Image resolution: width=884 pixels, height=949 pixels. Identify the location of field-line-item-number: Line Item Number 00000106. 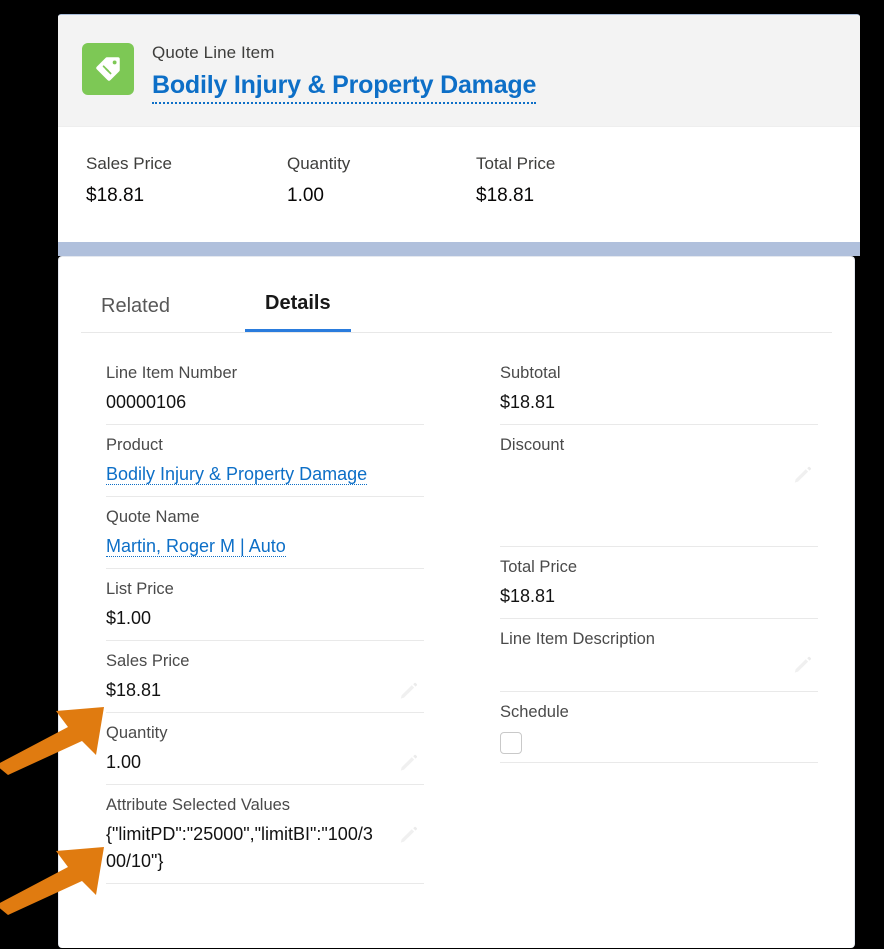
(265, 389).